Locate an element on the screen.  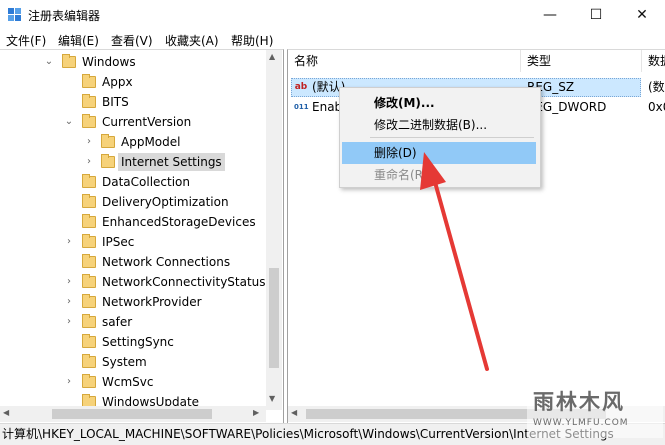
watermark-brand: 雨林木风 is located at coordinates (579, 402).